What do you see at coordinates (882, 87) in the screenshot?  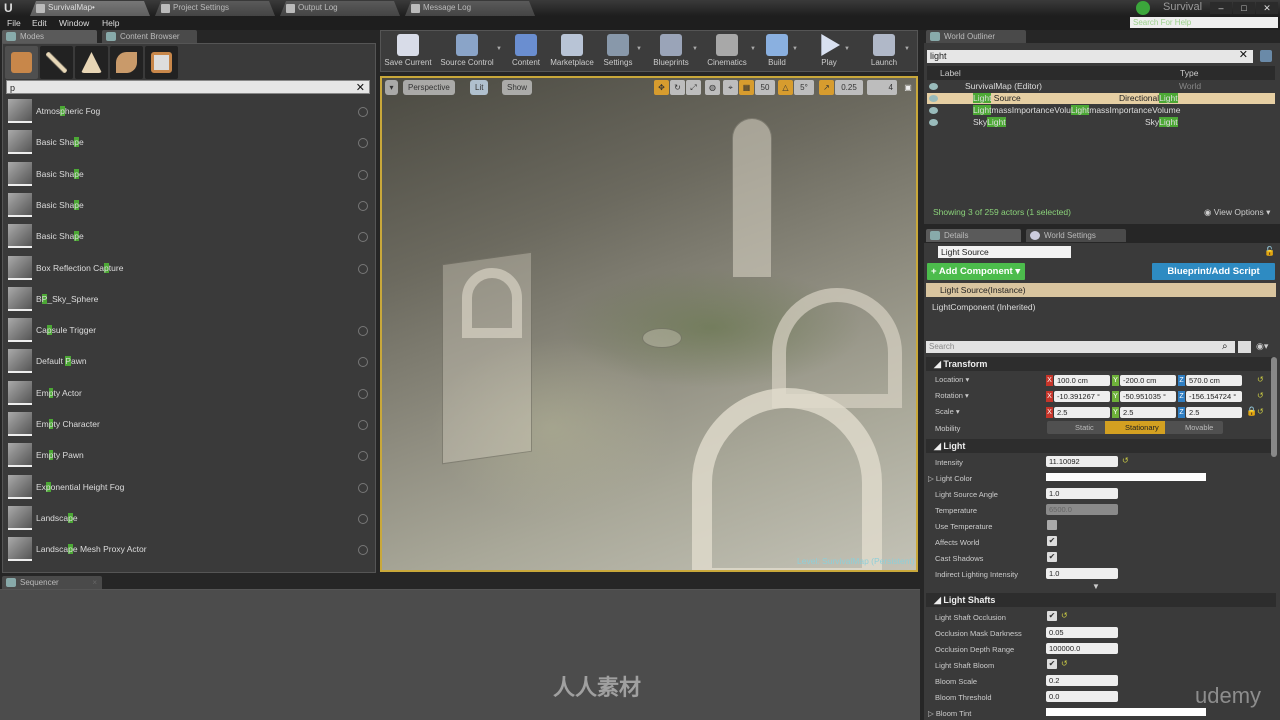 I see `camera-speed-button: 4` at bounding box center [882, 87].